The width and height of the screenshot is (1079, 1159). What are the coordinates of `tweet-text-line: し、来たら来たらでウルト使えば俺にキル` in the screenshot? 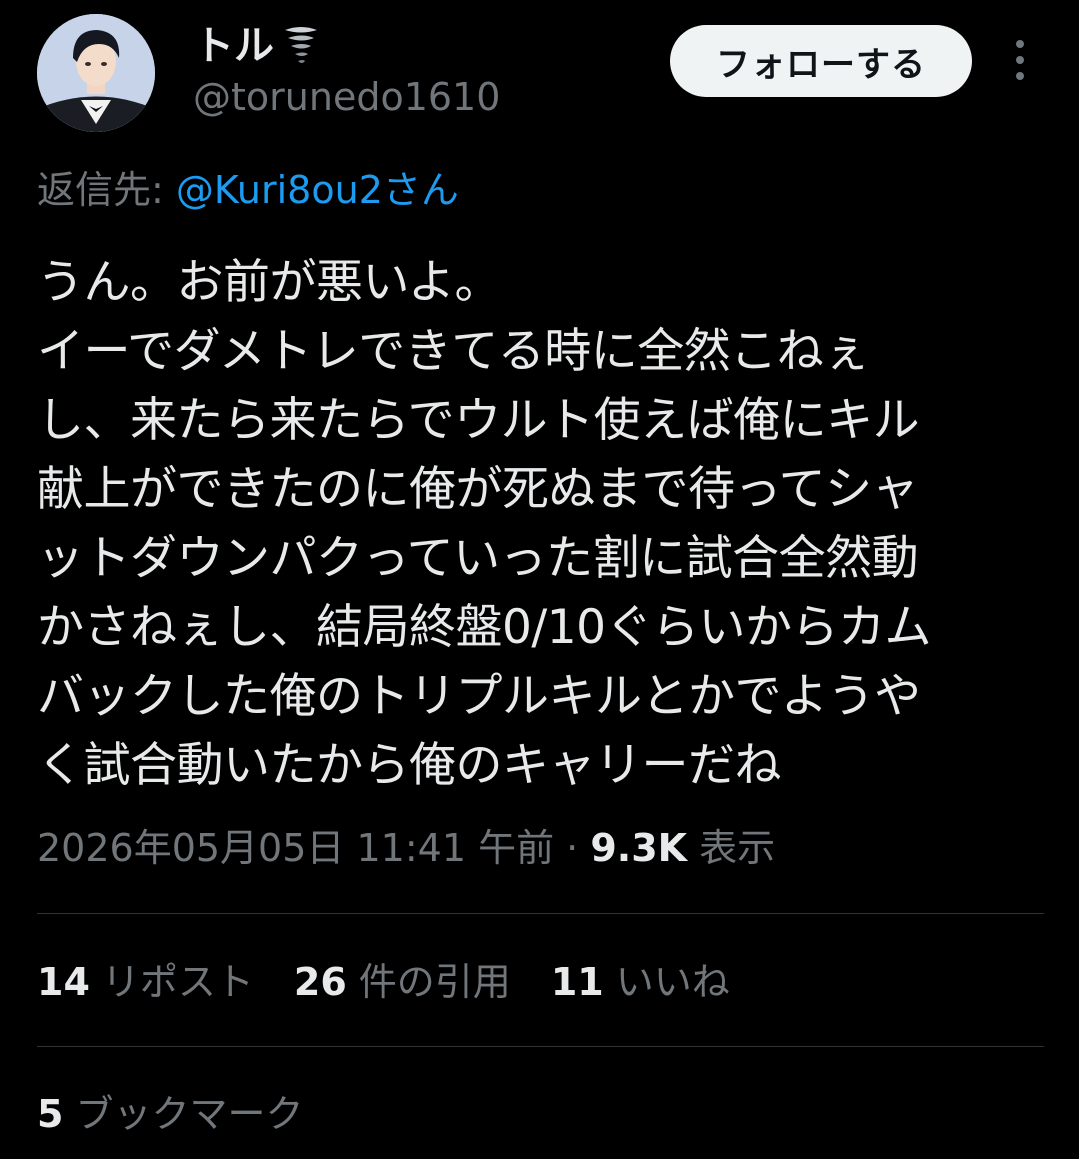 It's located at (478, 420).